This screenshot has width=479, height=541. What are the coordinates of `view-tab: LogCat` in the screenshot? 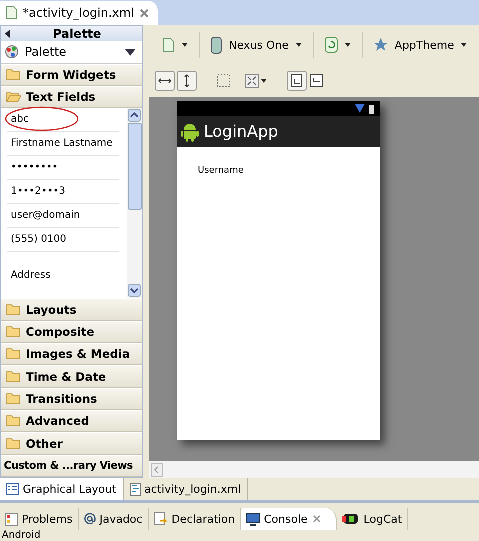 It's located at (372, 519).